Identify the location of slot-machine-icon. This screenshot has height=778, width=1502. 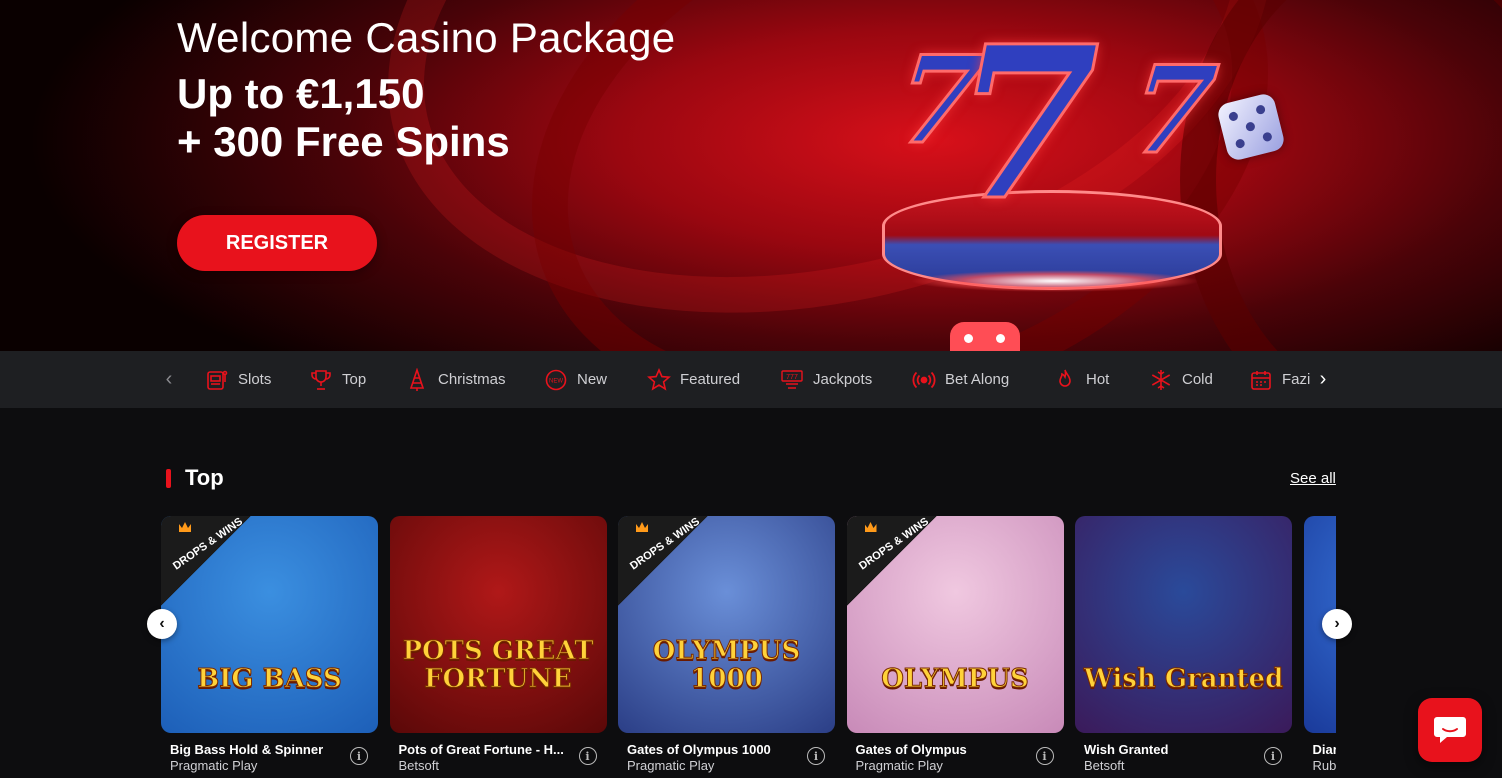
(217, 380).